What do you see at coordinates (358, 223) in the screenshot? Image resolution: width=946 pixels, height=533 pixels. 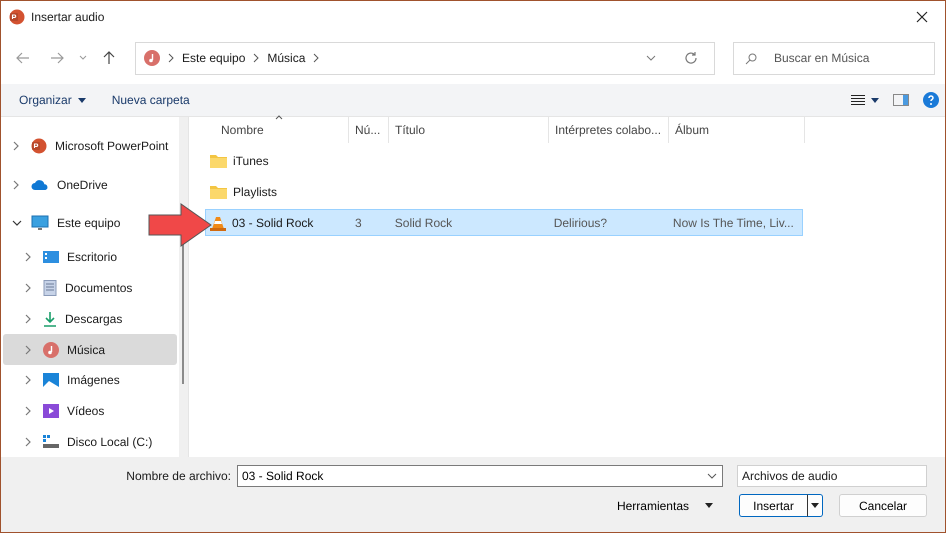 I see `table-cell-text: 3` at bounding box center [358, 223].